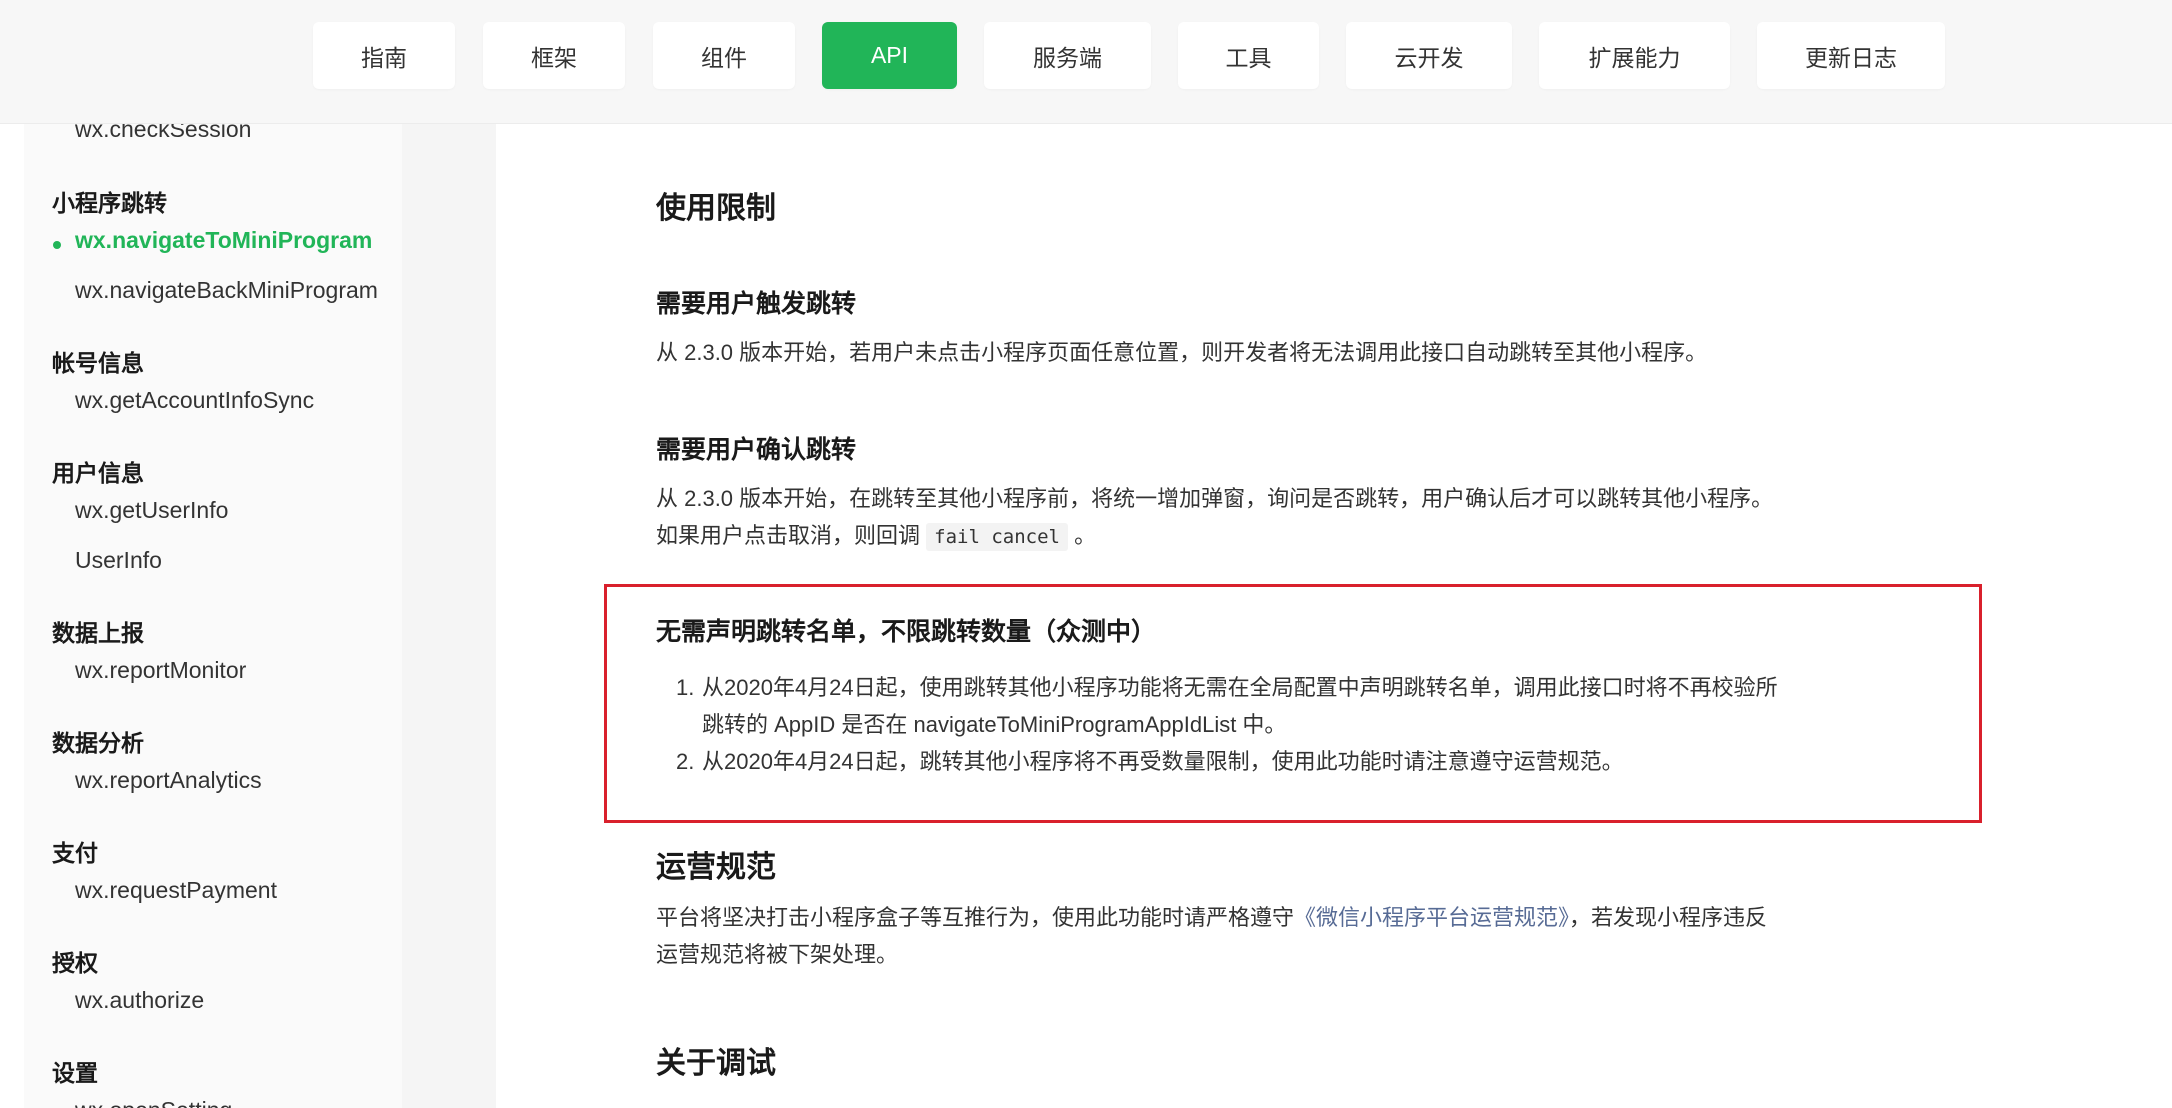 The width and height of the screenshot is (2172, 1108). I want to click on subsection-title-user-confirm: 需要用户确认跳转, so click(756, 450).